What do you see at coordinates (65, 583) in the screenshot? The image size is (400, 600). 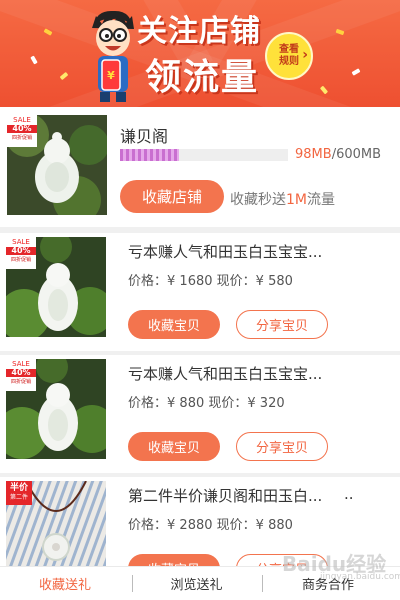 I see `nav-item-favorite-gift: 收藏送礼` at bounding box center [65, 583].